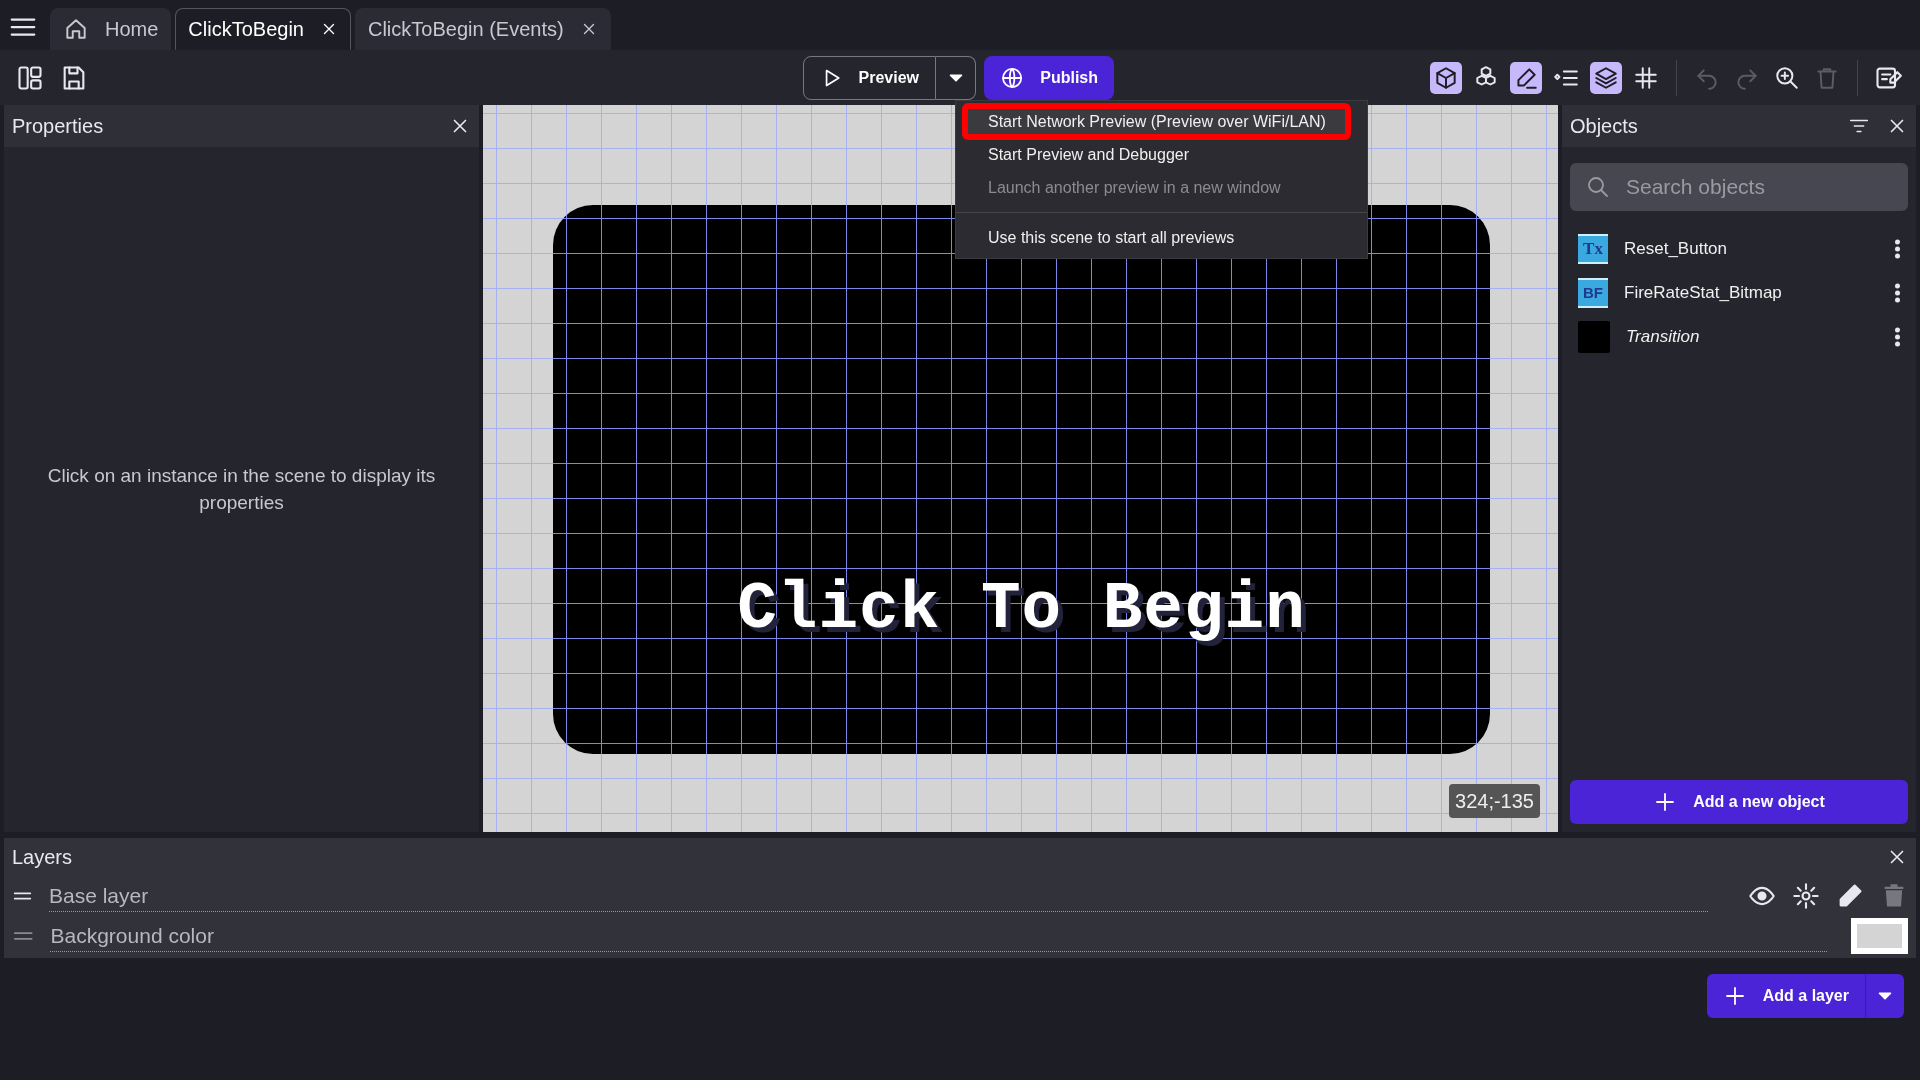 The width and height of the screenshot is (1920, 1080). I want to click on publish-button: Publish, so click(1049, 78).